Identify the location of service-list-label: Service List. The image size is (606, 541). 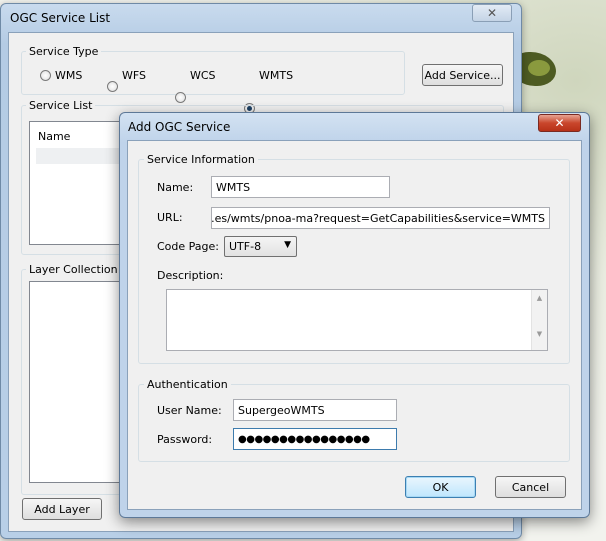
(61, 105).